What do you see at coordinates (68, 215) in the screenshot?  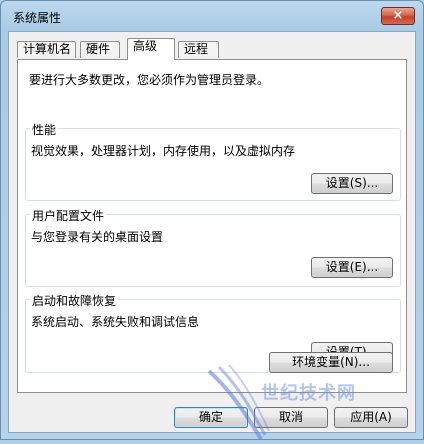 I see `user-profiles-title: 用户配置文件` at bounding box center [68, 215].